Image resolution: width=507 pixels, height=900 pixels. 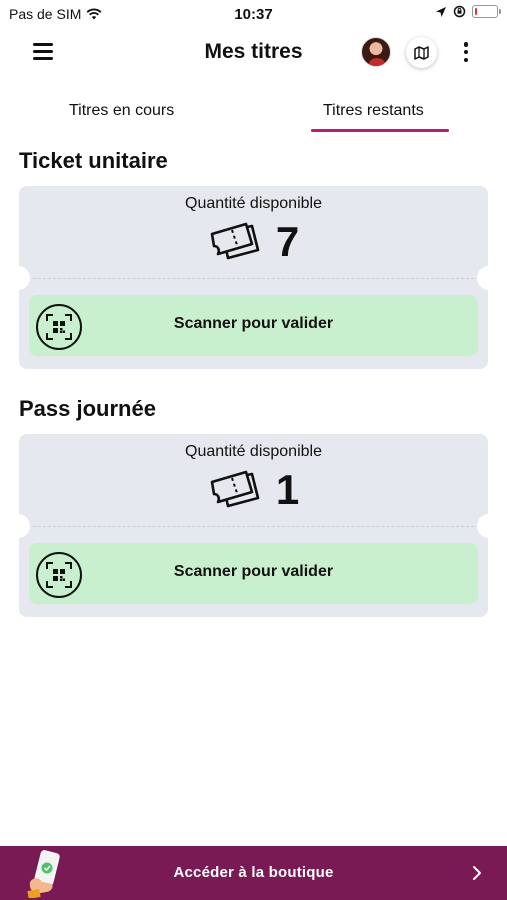 What do you see at coordinates (441, 11) in the screenshot?
I see `location-arrow-icon` at bounding box center [441, 11].